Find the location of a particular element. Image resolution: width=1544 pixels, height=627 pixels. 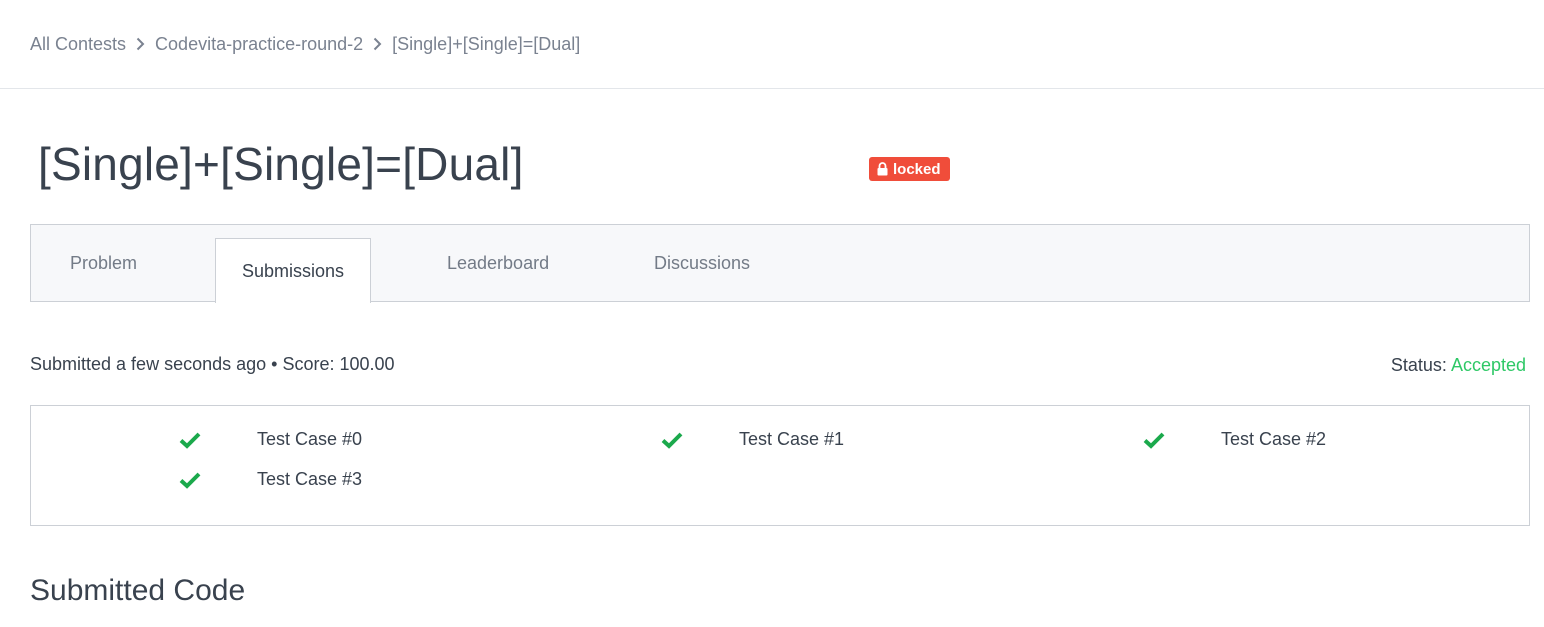

locked-badge-label: locked is located at coordinates (917, 169).